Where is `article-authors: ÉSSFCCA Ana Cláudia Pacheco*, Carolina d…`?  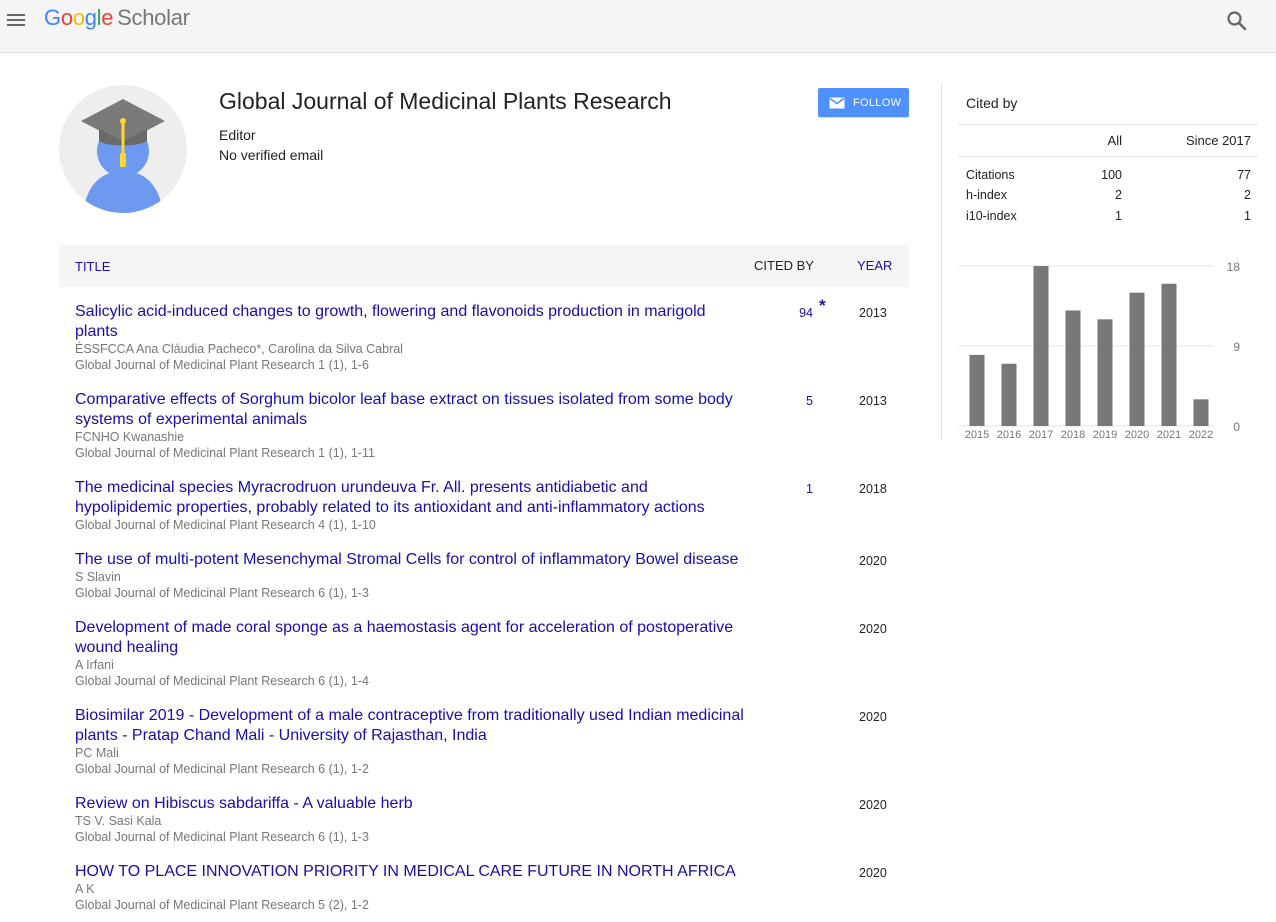
article-authors: ÉSSFCCA Ana Cláudia Pacheco*, Carolina d… is located at coordinates (239, 349).